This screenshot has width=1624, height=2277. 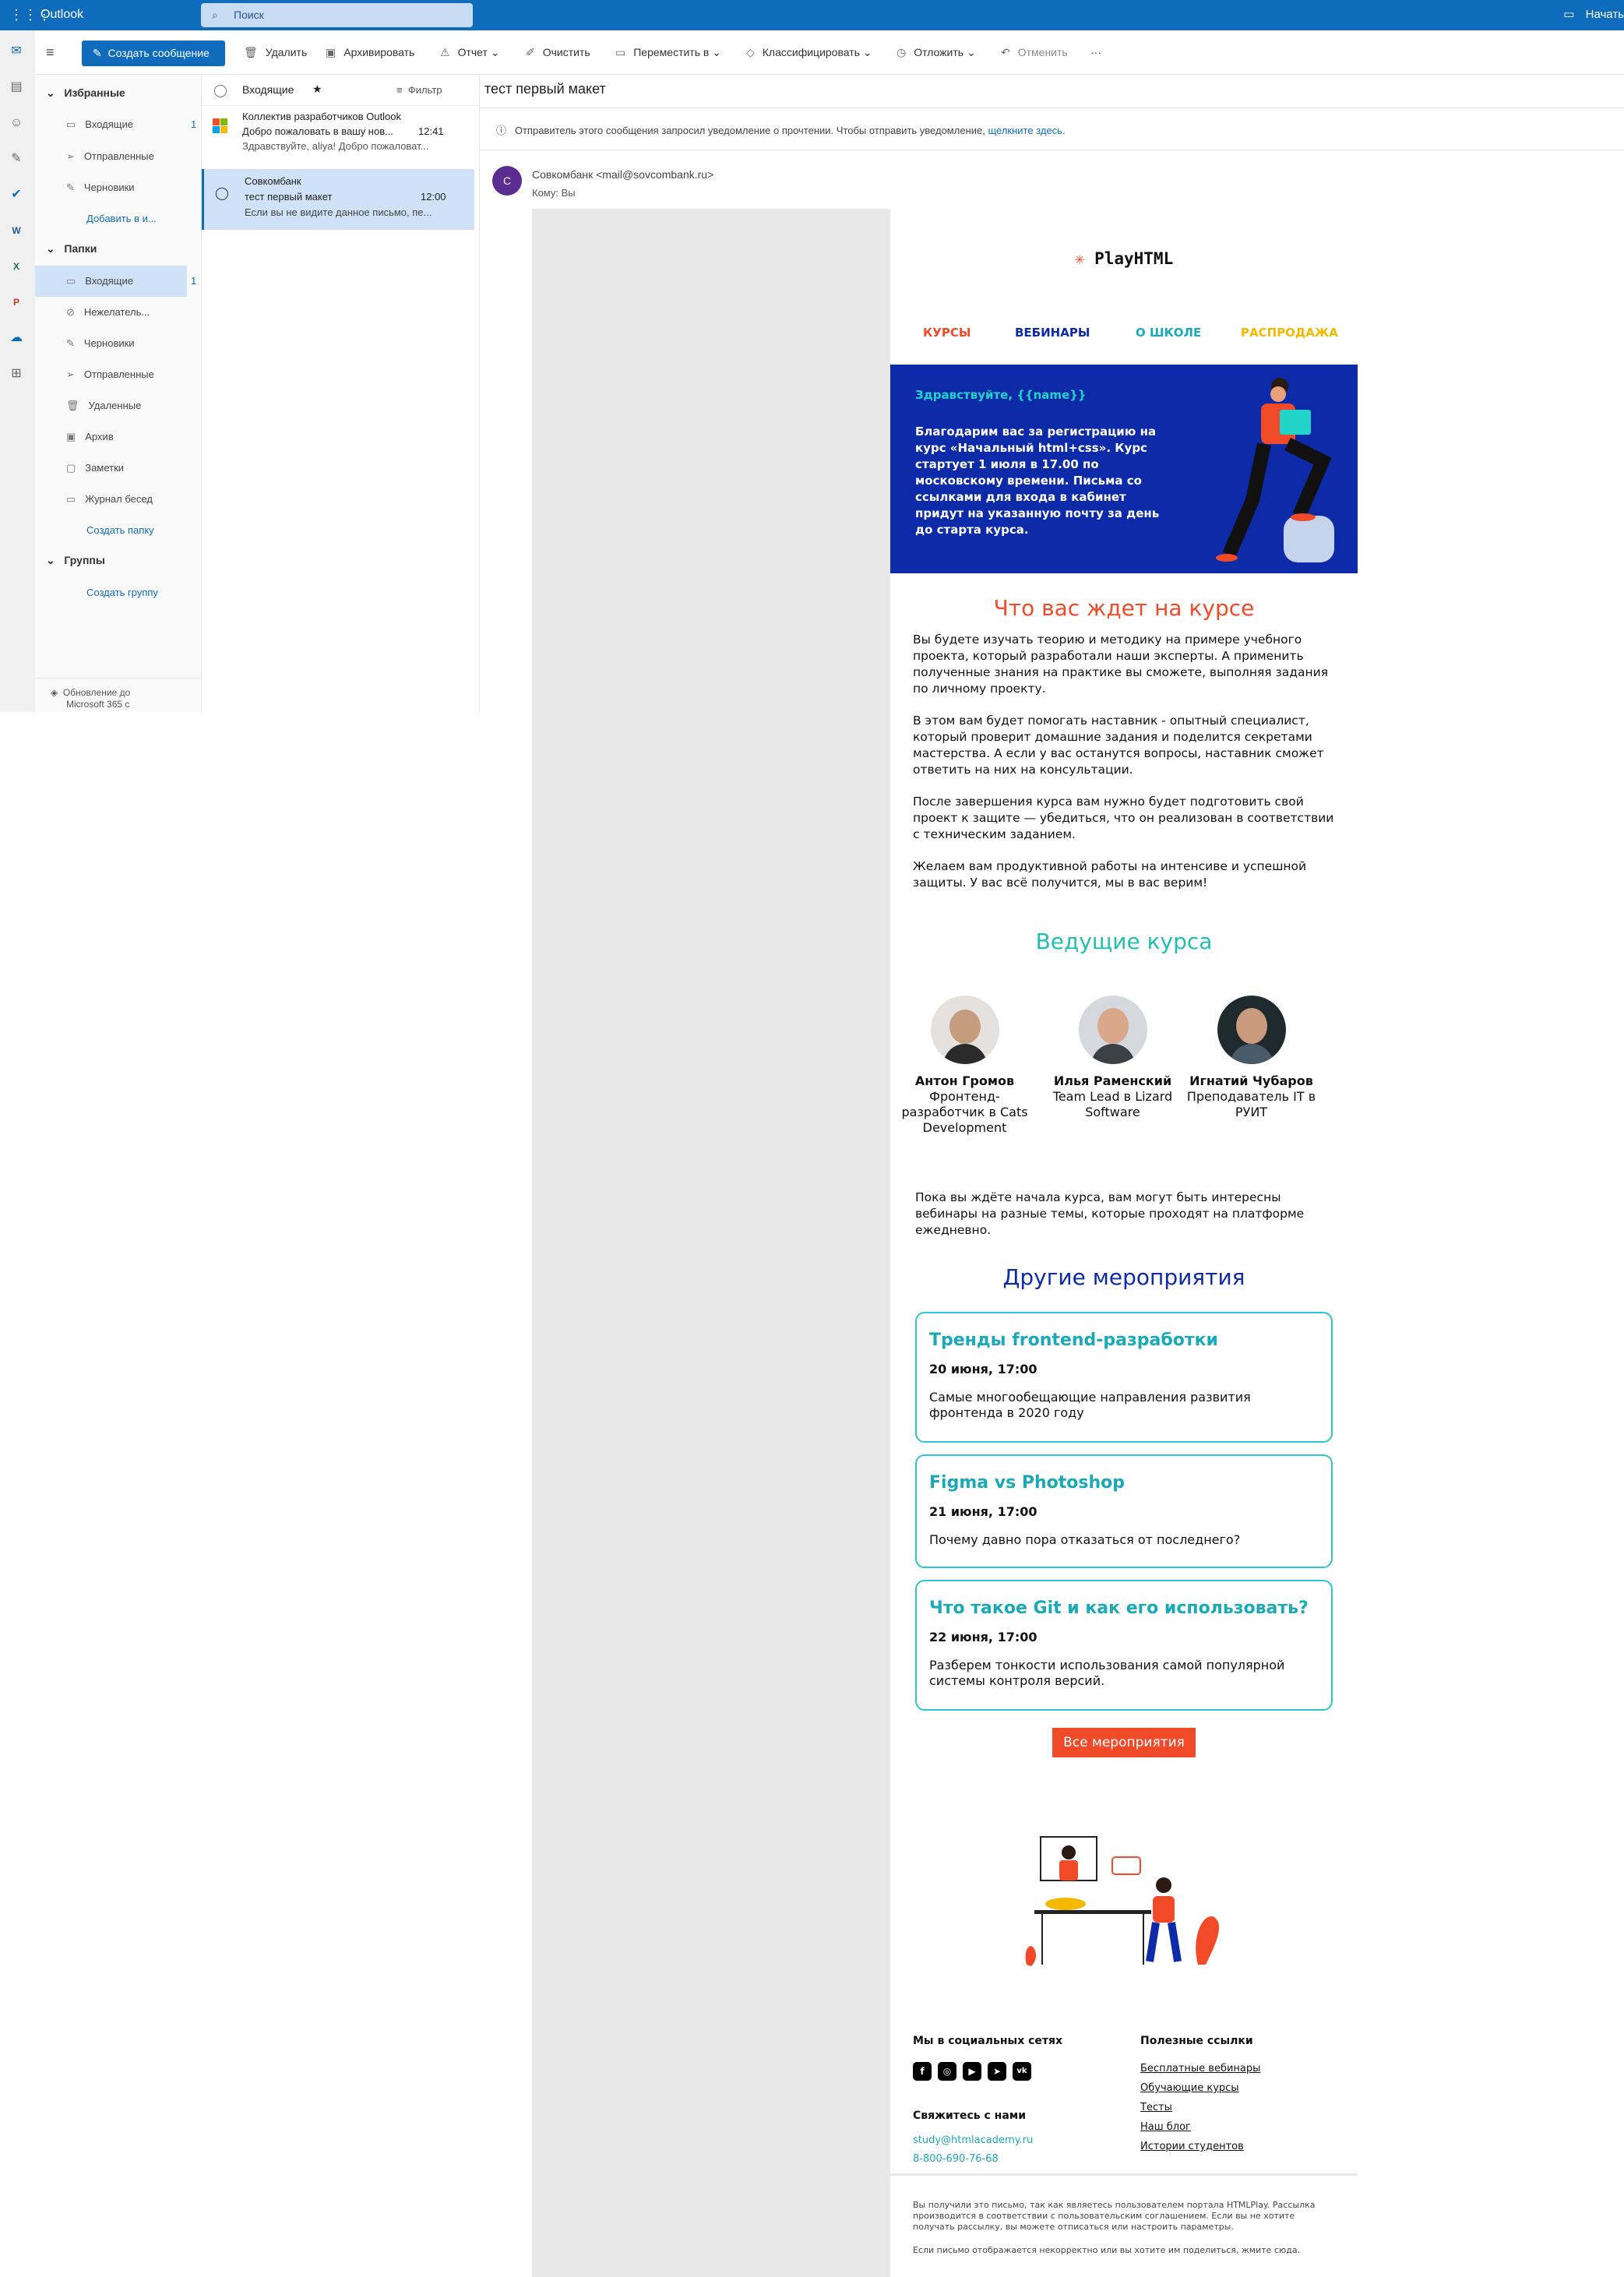 What do you see at coordinates (16, 339) in the screenshot?
I see `onedrive-icon: ☁` at bounding box center [16, 339].